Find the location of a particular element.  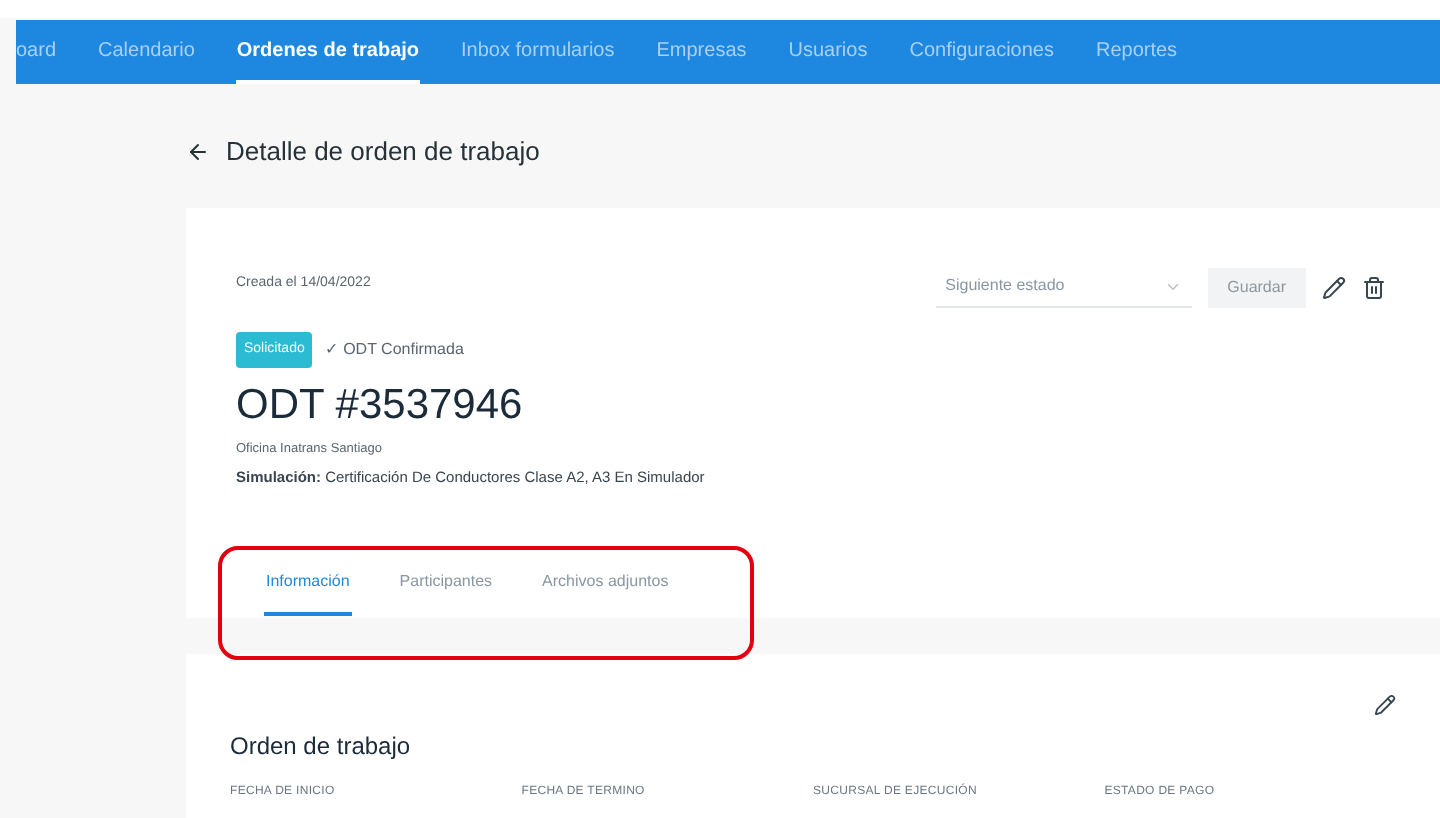

next-state-select: Siguiente estado is located at coordinates (1063, 287).